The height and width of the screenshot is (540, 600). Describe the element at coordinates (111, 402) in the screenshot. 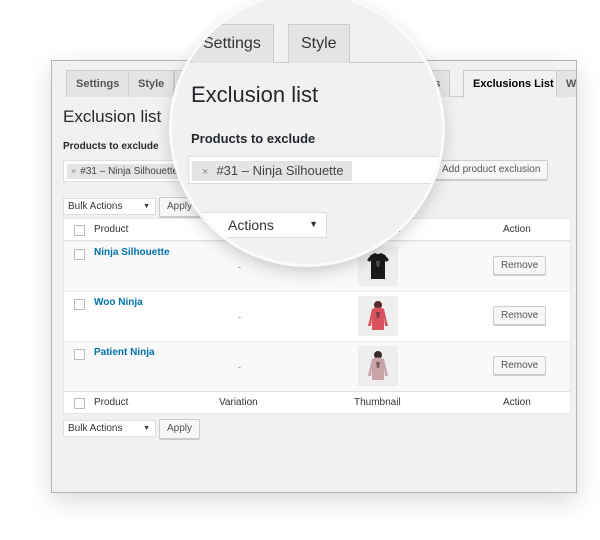

I see `column-footer-product: Product` at that location.